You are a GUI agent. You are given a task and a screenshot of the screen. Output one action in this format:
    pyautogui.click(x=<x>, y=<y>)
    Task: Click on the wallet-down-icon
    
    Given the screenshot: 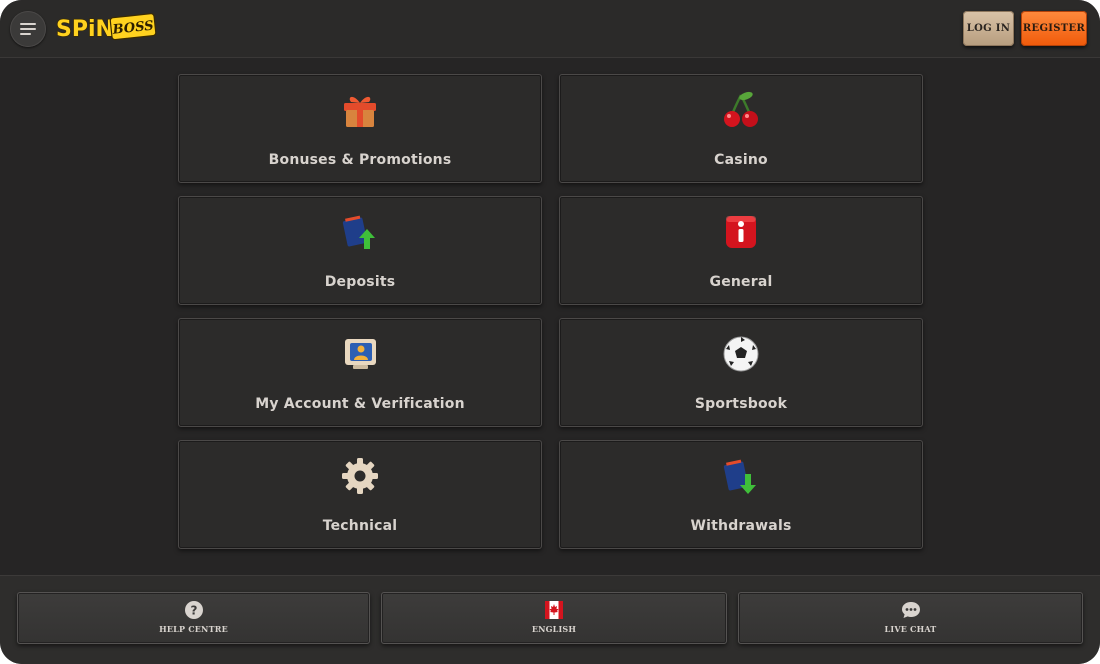 What is the action you would take?
    pyautogui.click(x=739, y=476)
    